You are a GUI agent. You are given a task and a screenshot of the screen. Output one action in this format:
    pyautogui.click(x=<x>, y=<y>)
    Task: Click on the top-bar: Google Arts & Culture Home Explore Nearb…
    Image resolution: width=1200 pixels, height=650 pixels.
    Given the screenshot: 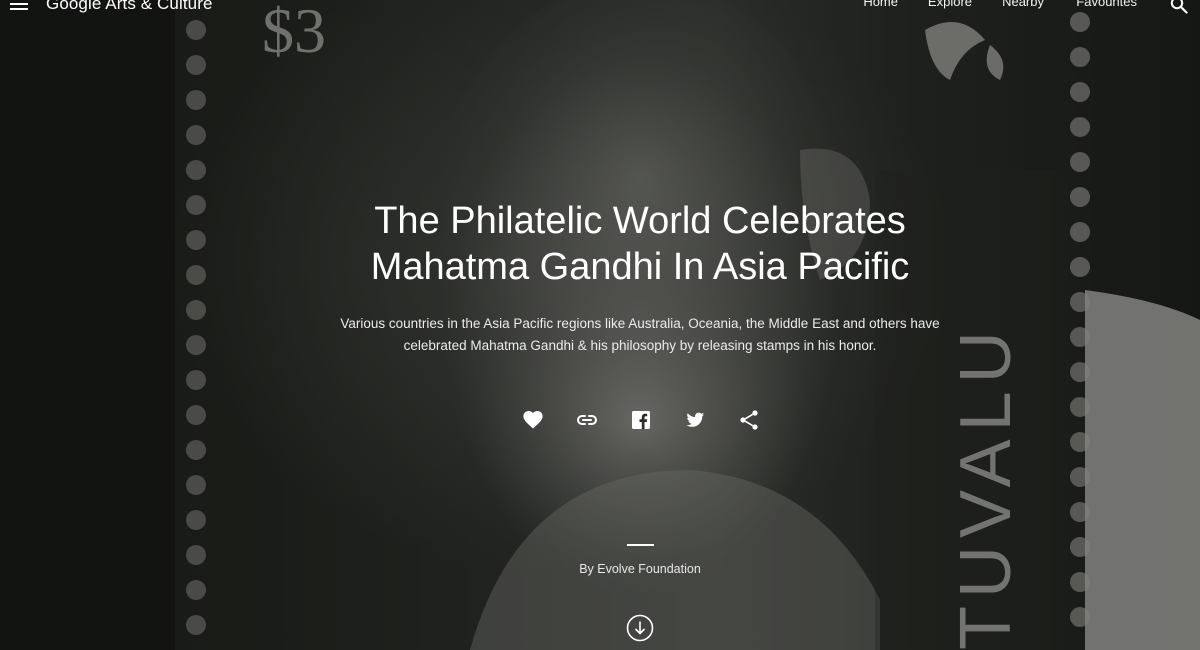 What is the action you would take?
    pyautogui.click(x=600, y=9)
    